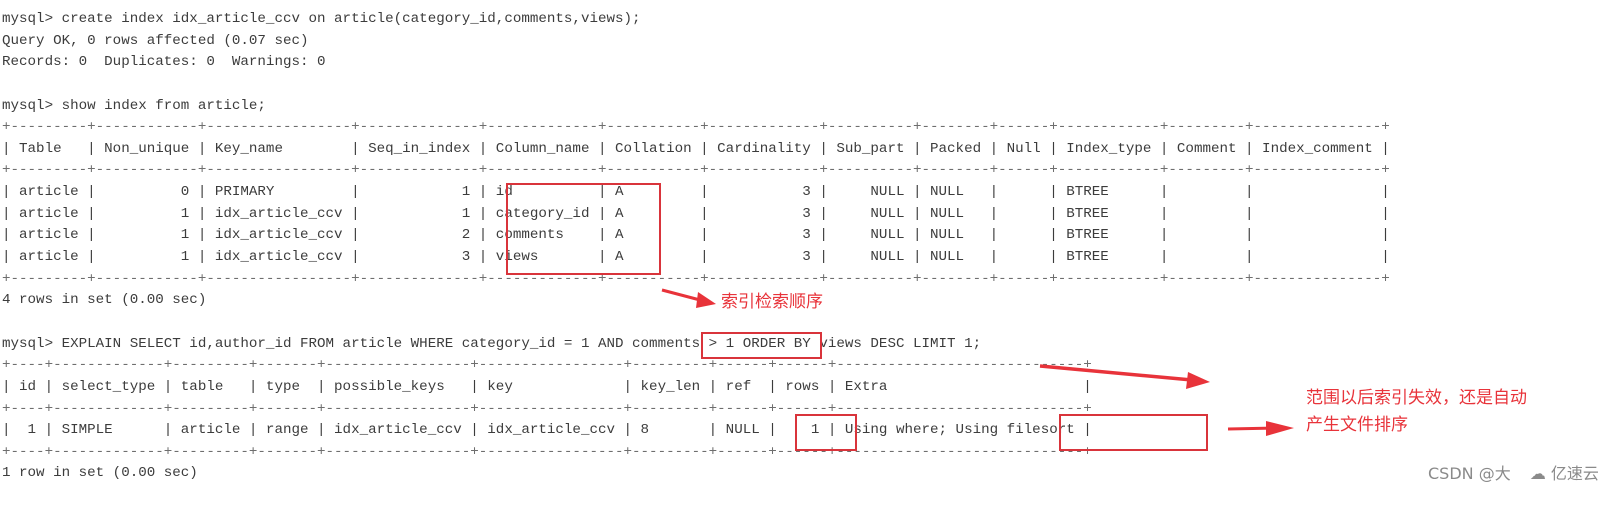 The width and height of the screenshot is (1624, 508). I want to click on range-note-line2: 产生文件排序, so click(1357, 425).